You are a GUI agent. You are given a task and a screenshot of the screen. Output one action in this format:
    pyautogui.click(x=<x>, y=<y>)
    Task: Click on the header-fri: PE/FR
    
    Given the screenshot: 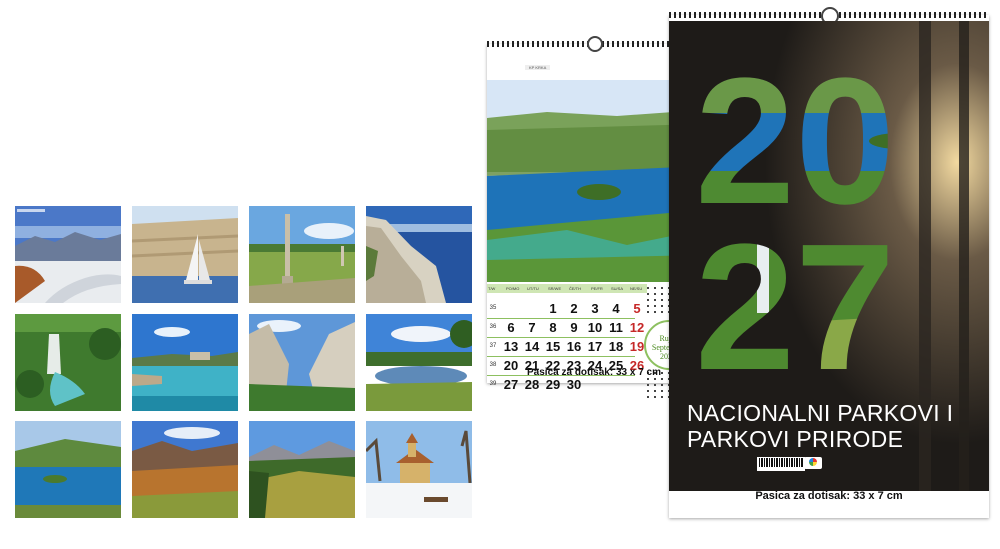 What is the action you would take?
    pyautogui.click(x=597, y=288)
    